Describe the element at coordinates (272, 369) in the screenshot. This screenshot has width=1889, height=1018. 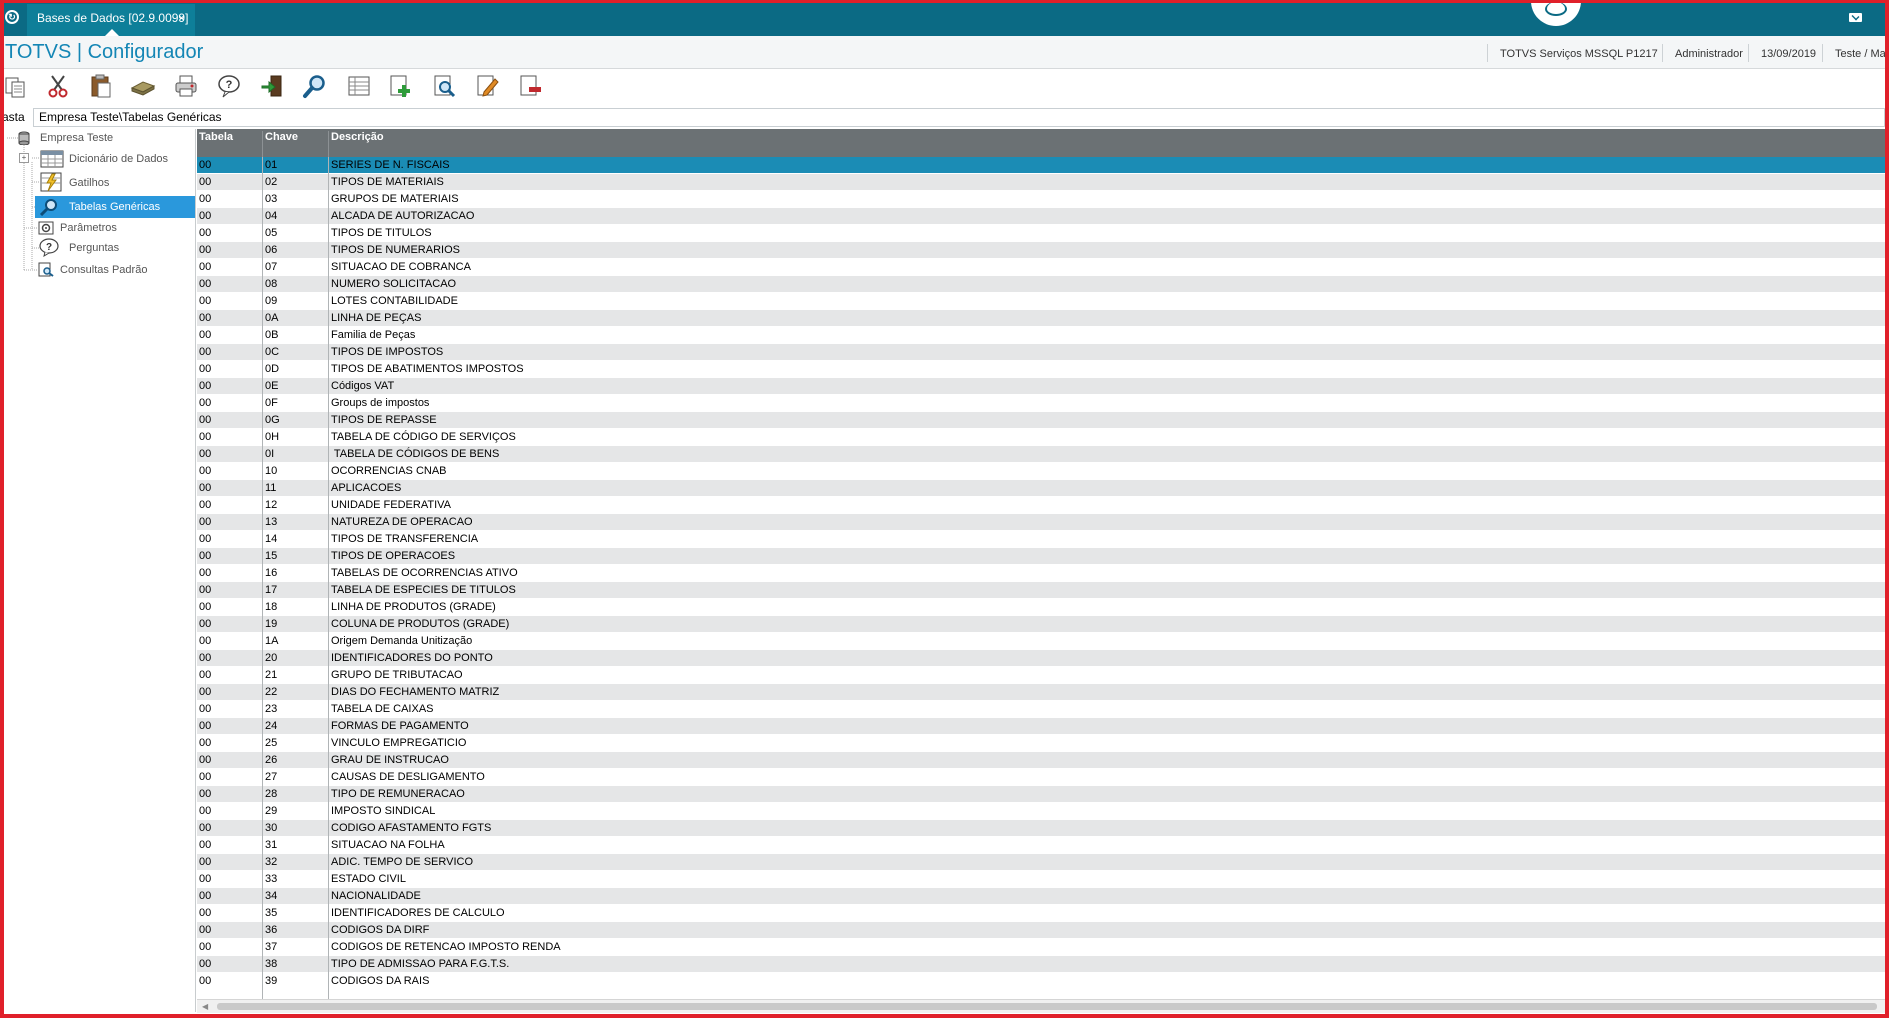
I see `cell-chave: 0D` at that location.